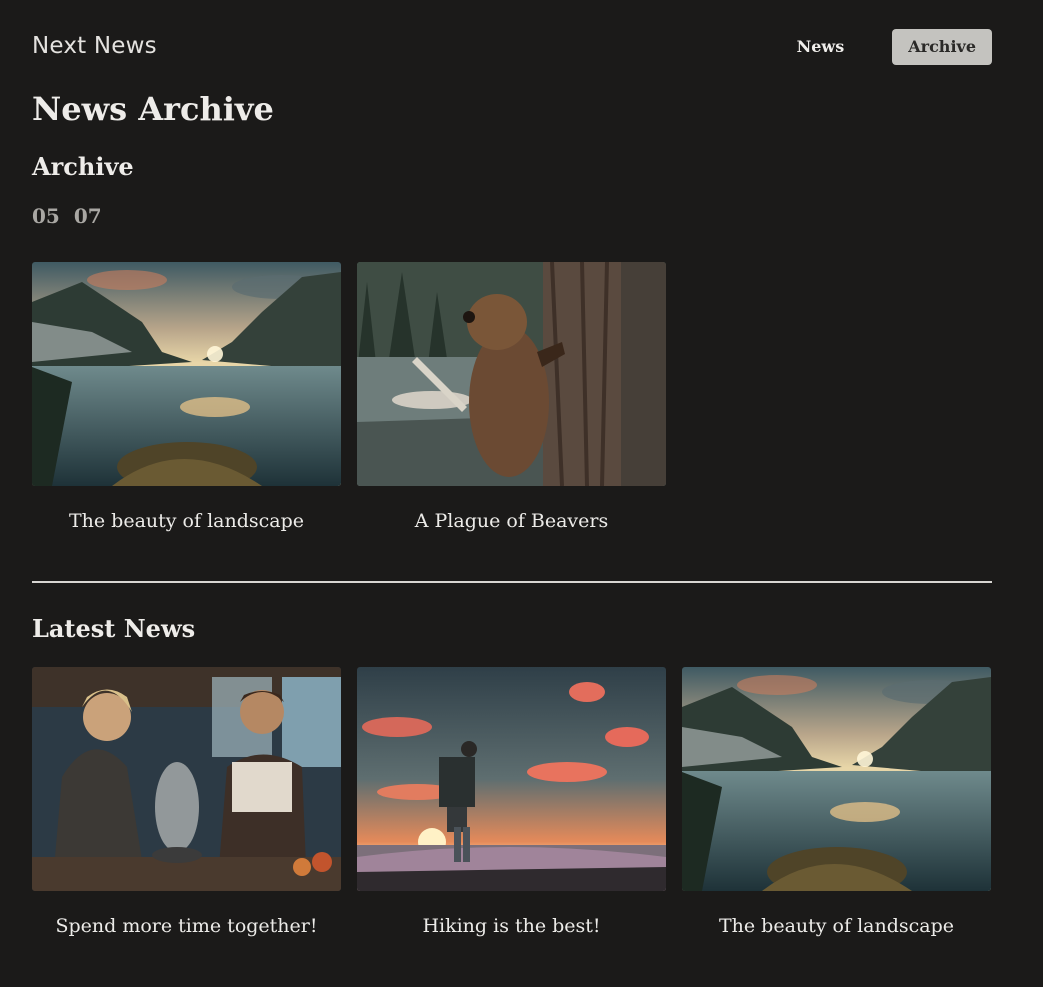  Describe the element at coordinates (186, 926) in the screenshot. I see `news-card-title: Spend more time together!` at that location.